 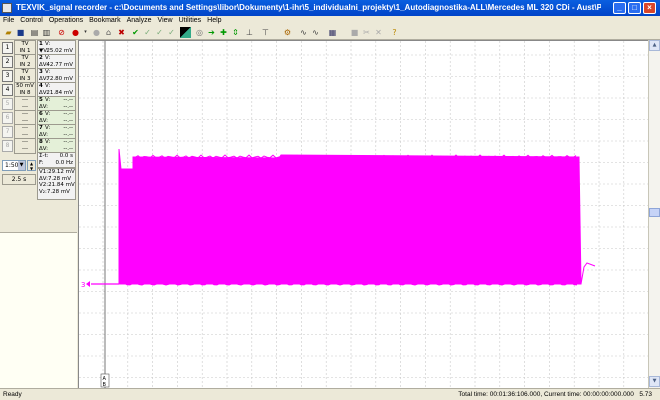 I want to click on channel-button-6: 6, so click(x=7, y=118).